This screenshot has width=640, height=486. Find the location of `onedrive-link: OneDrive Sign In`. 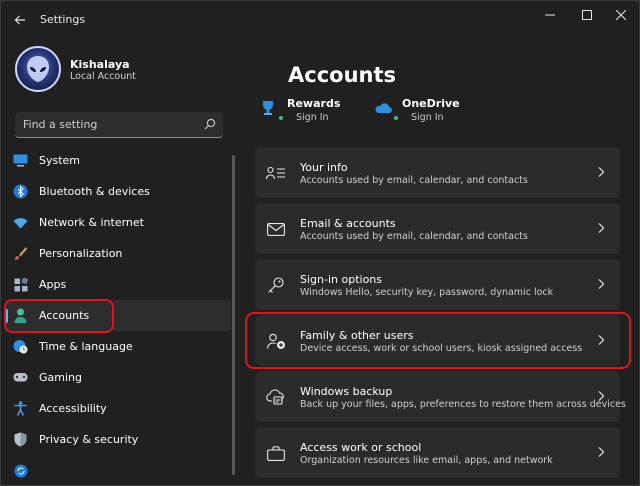

onedrive-link: OneDrive Sign In is located at coordinates (424, 113).